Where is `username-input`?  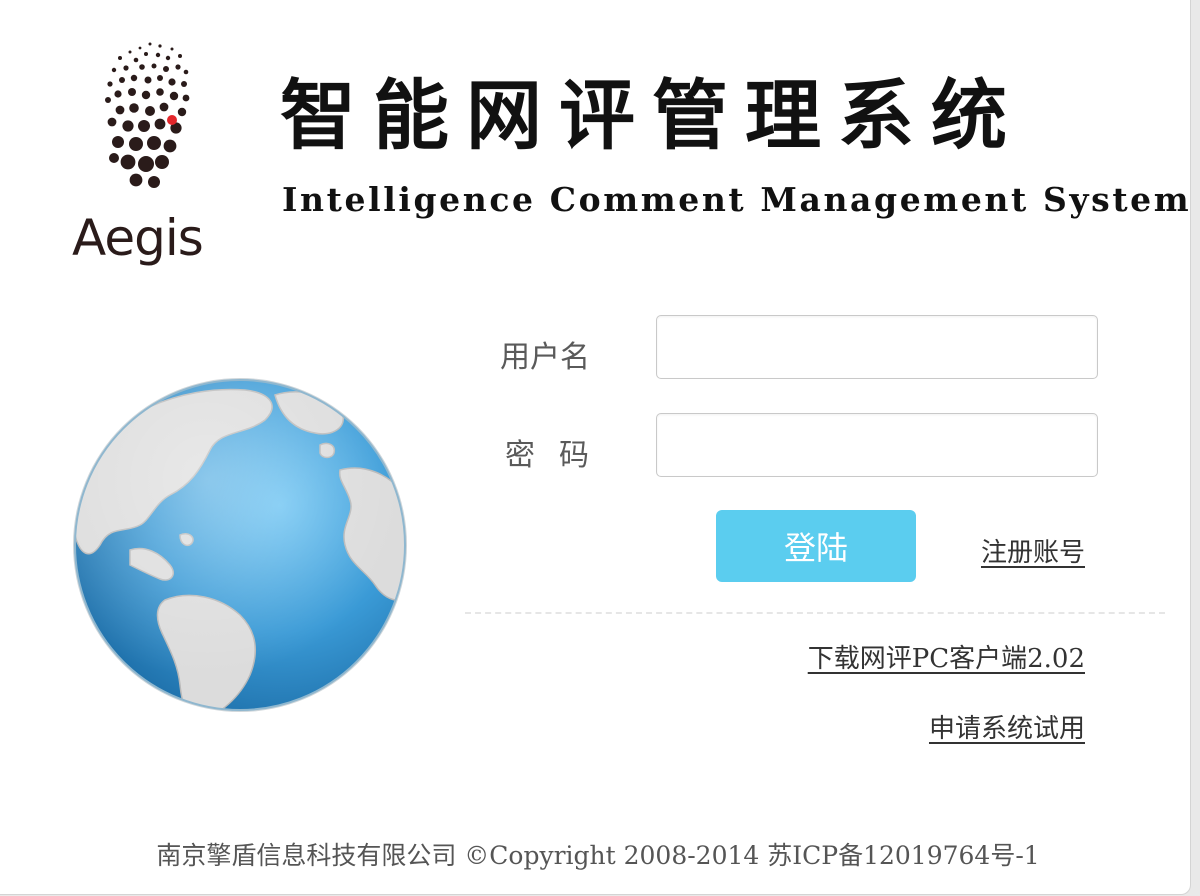
username-input is located at coordinates (877, 347).